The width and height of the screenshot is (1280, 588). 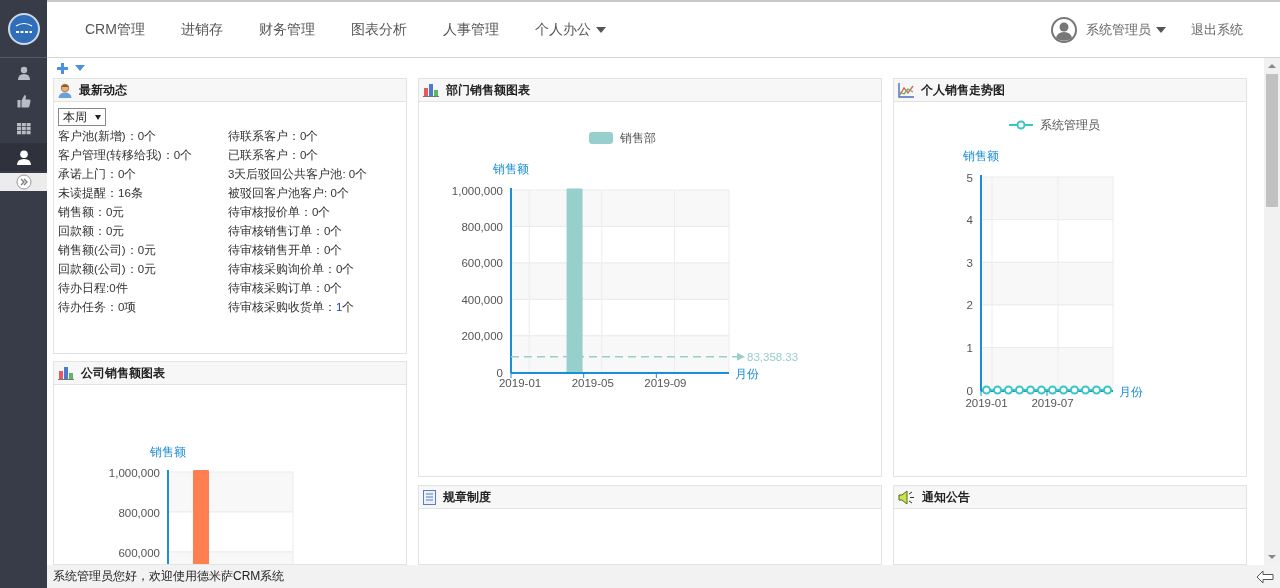 What do you see at coordinates (108, 269) in the screenshot?
I see `stat-item: 回款额(公司)：0元` at bounding box center [108, 269].